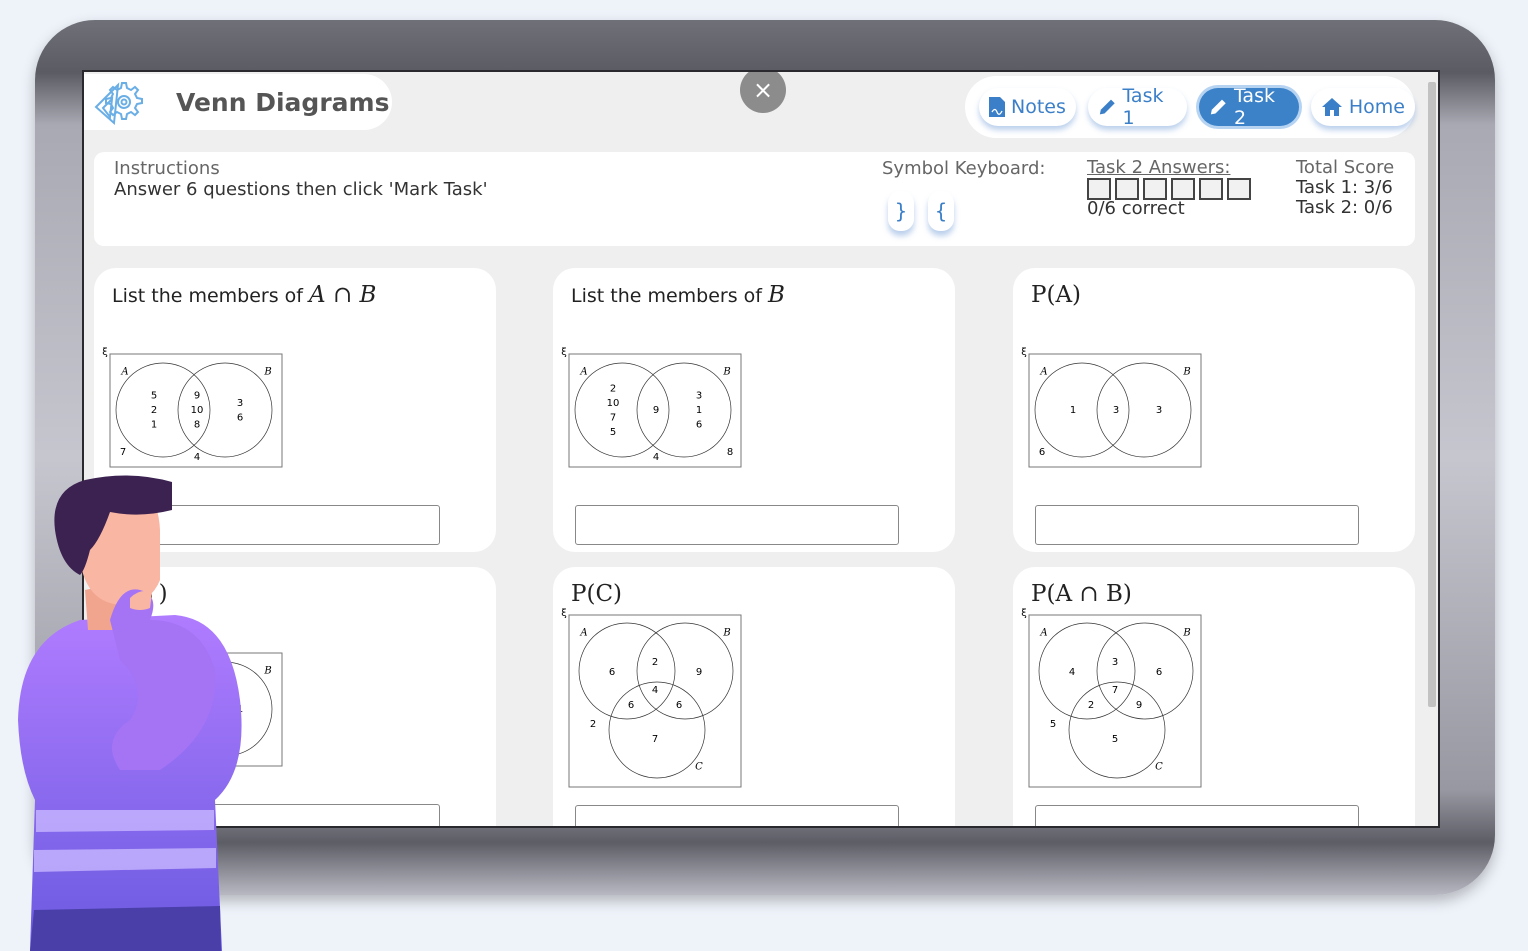  I want to click on question-math: B, so click(776, 295).